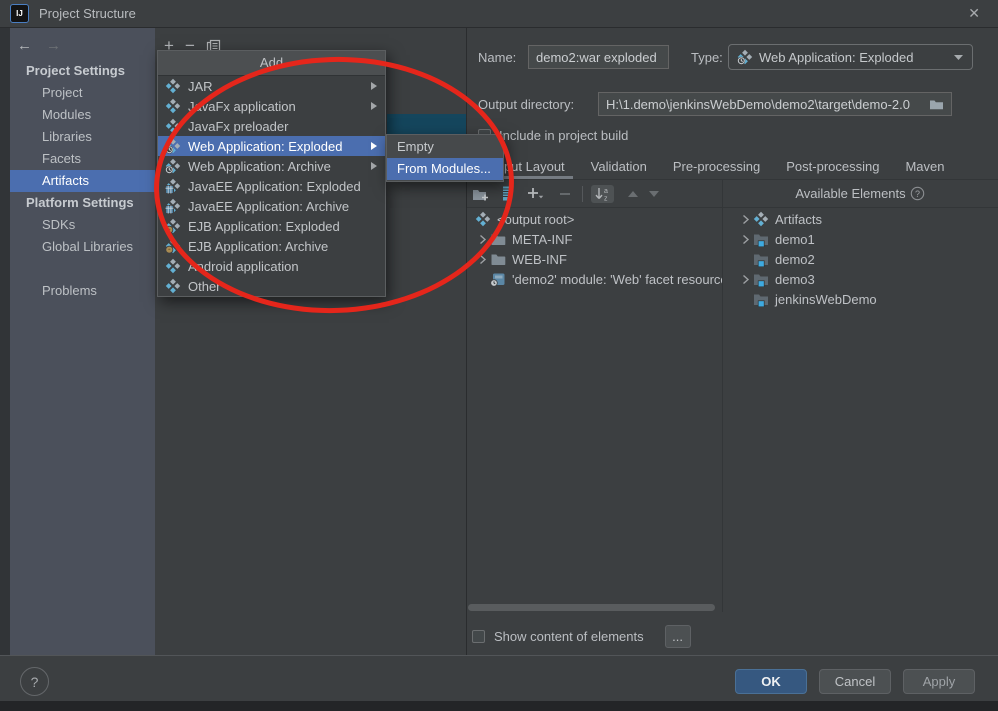 The image size is (998, 711). What do you see at coordinates (850, 193) in the screenshot?
I see `available-elements-title: Available Elements` at bounding box center [850, 193].